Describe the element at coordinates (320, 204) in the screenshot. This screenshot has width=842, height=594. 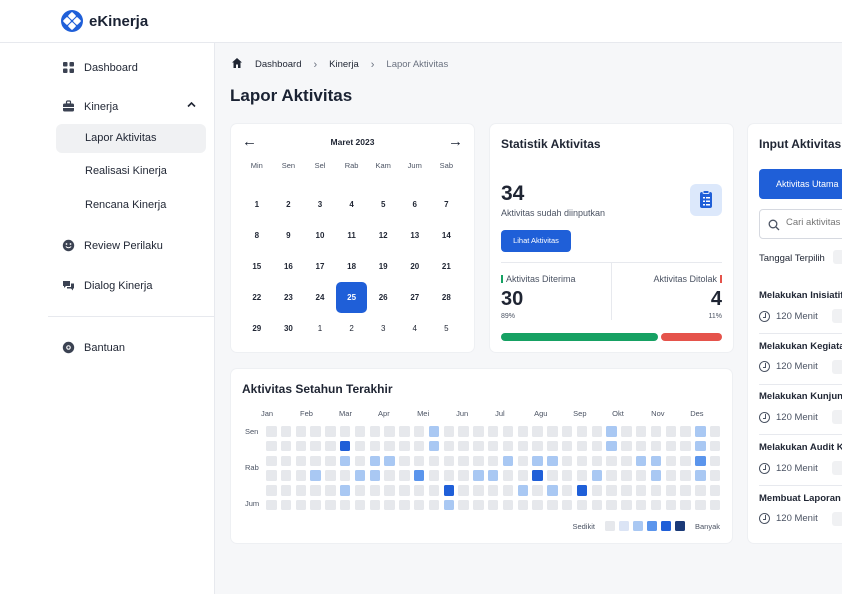
I see `calendar-day: 3` at that location.